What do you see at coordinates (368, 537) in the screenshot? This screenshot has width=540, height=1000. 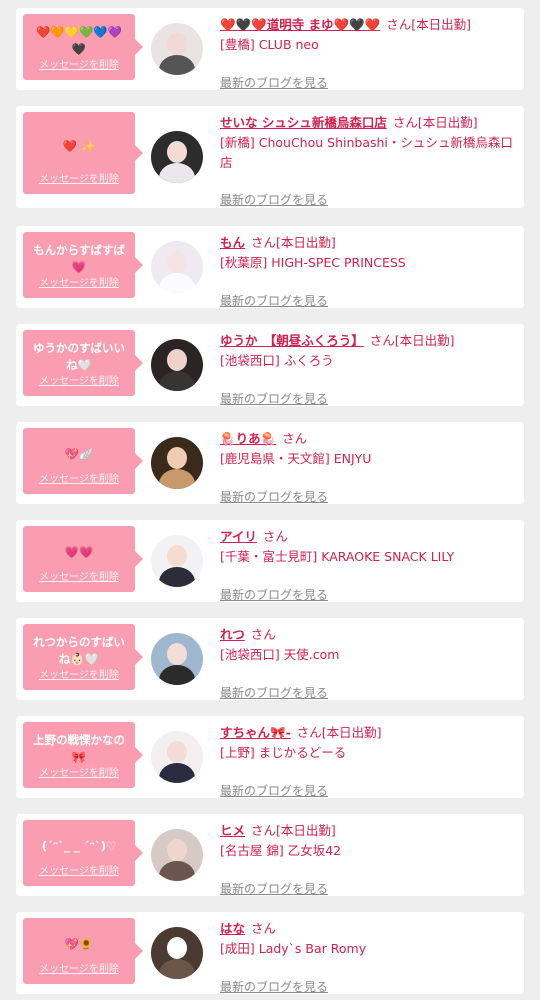 I see `name-line: アイリ さん` at bounding box center [368, 537].